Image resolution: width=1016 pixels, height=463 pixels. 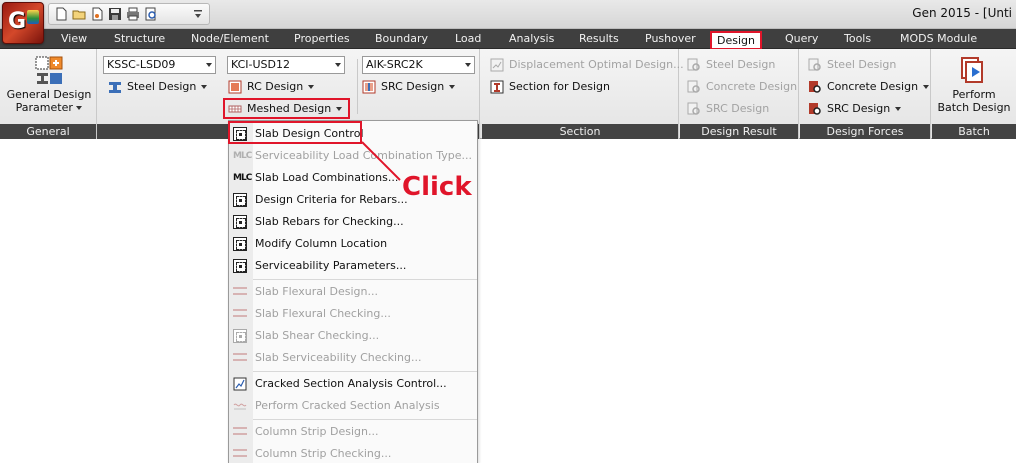 I want to click on application-button: G, so click(x=23, y=23).